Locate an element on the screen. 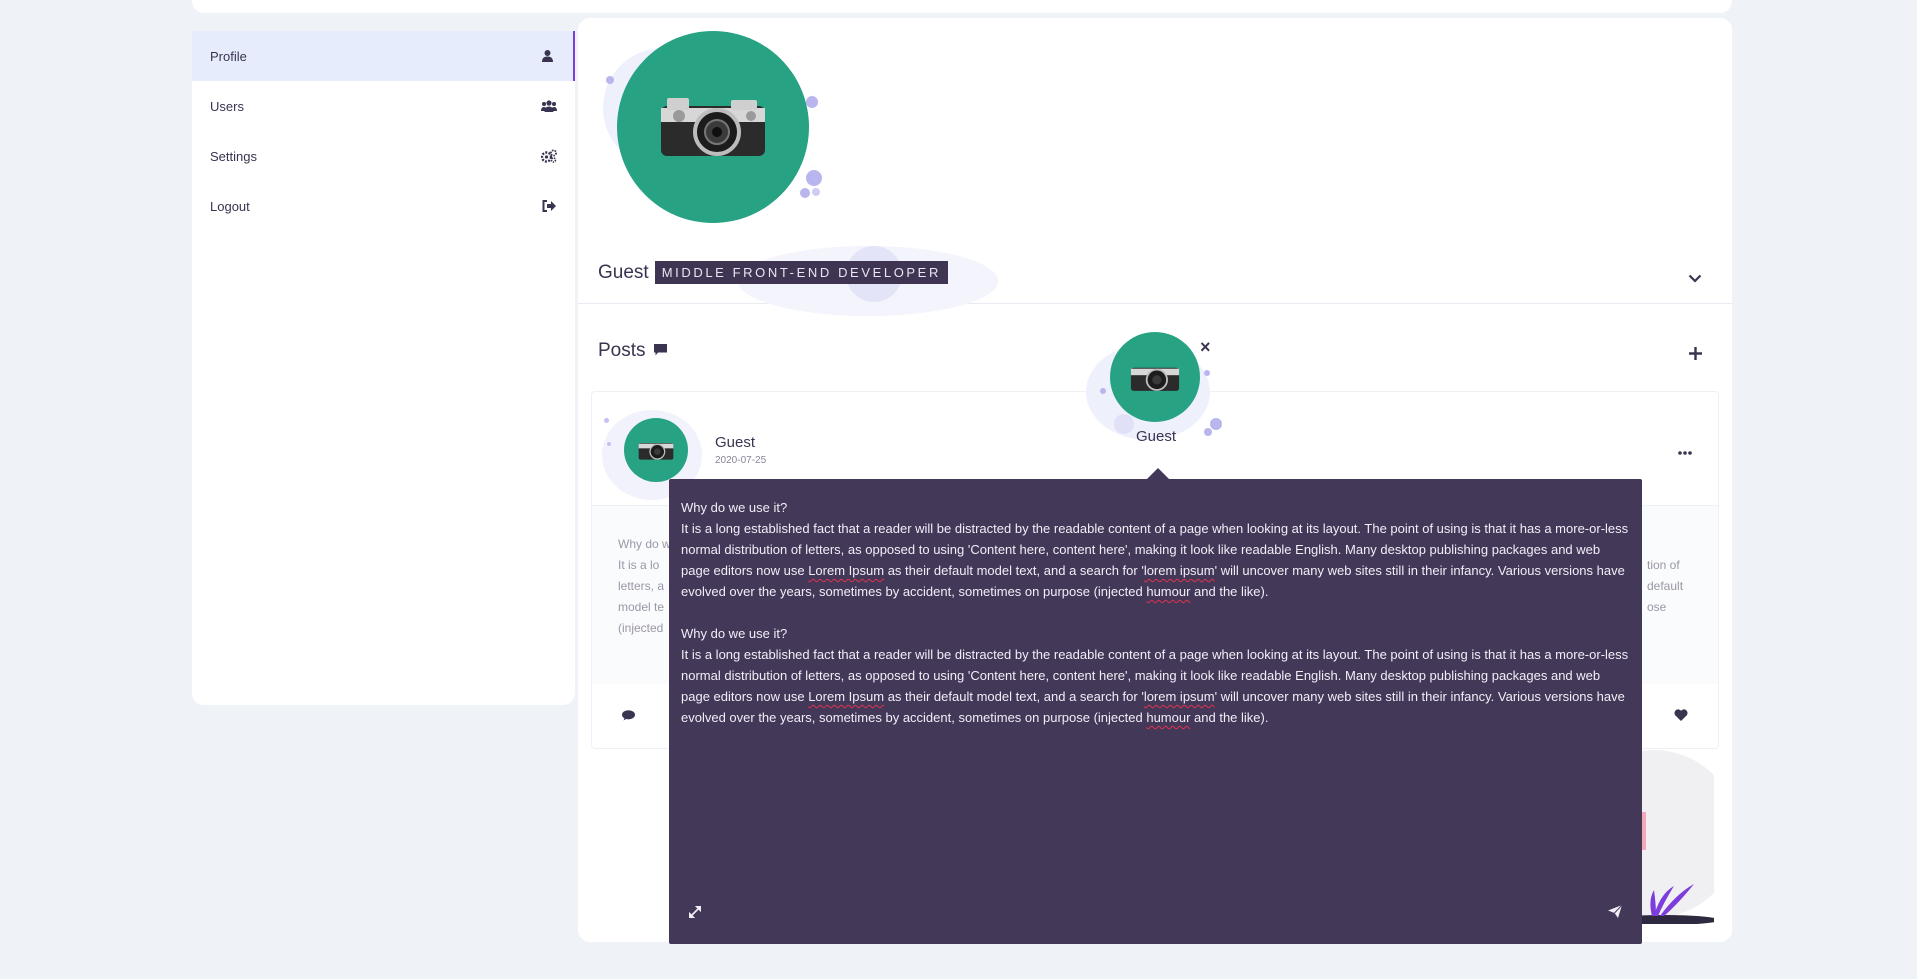  sidebar-item-logout: Logout is located at coordinates (383, 206).